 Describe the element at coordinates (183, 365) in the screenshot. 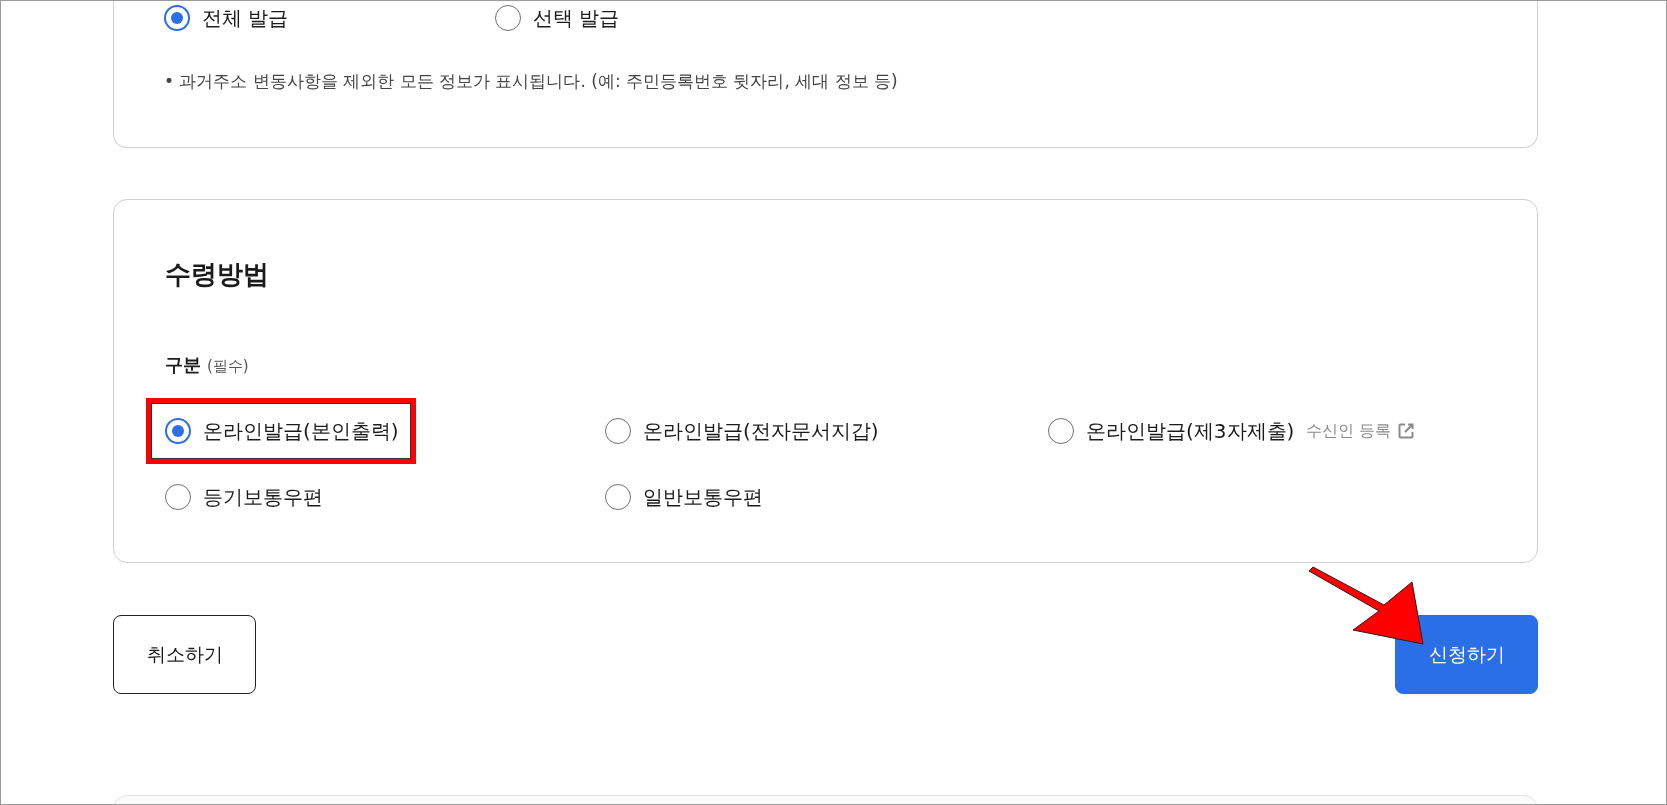

I see `field-label: 구분` at that location.